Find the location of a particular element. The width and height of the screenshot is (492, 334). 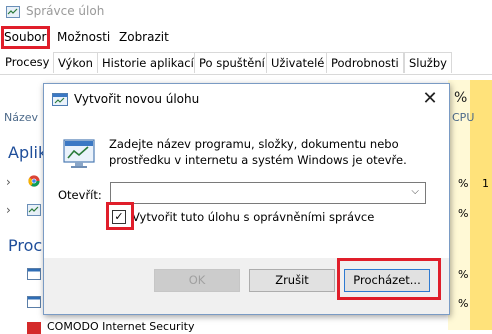

tab-app-history: Historie aplikací is located at coordinates (148, 62).